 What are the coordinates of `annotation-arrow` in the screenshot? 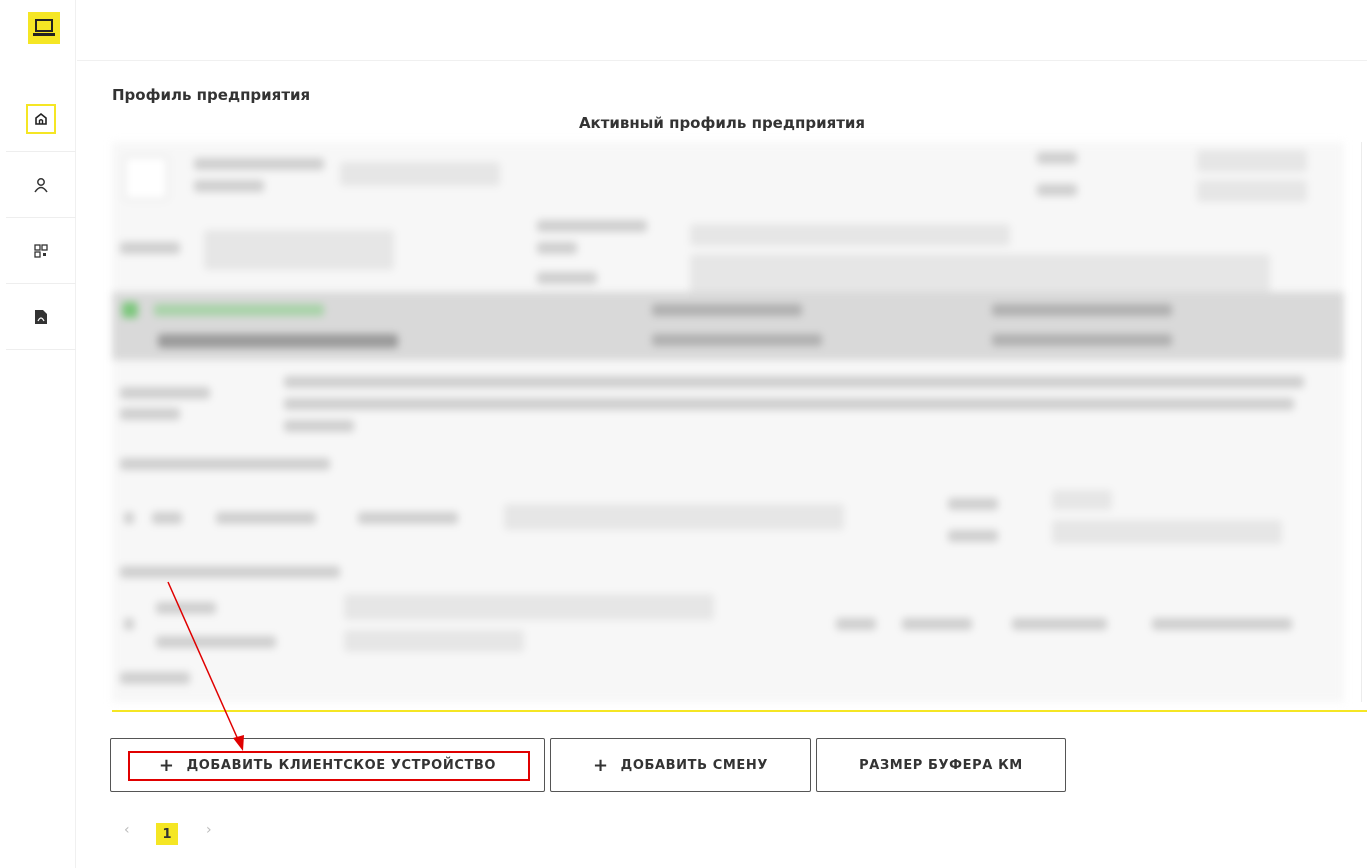 It's located at (205, 666).